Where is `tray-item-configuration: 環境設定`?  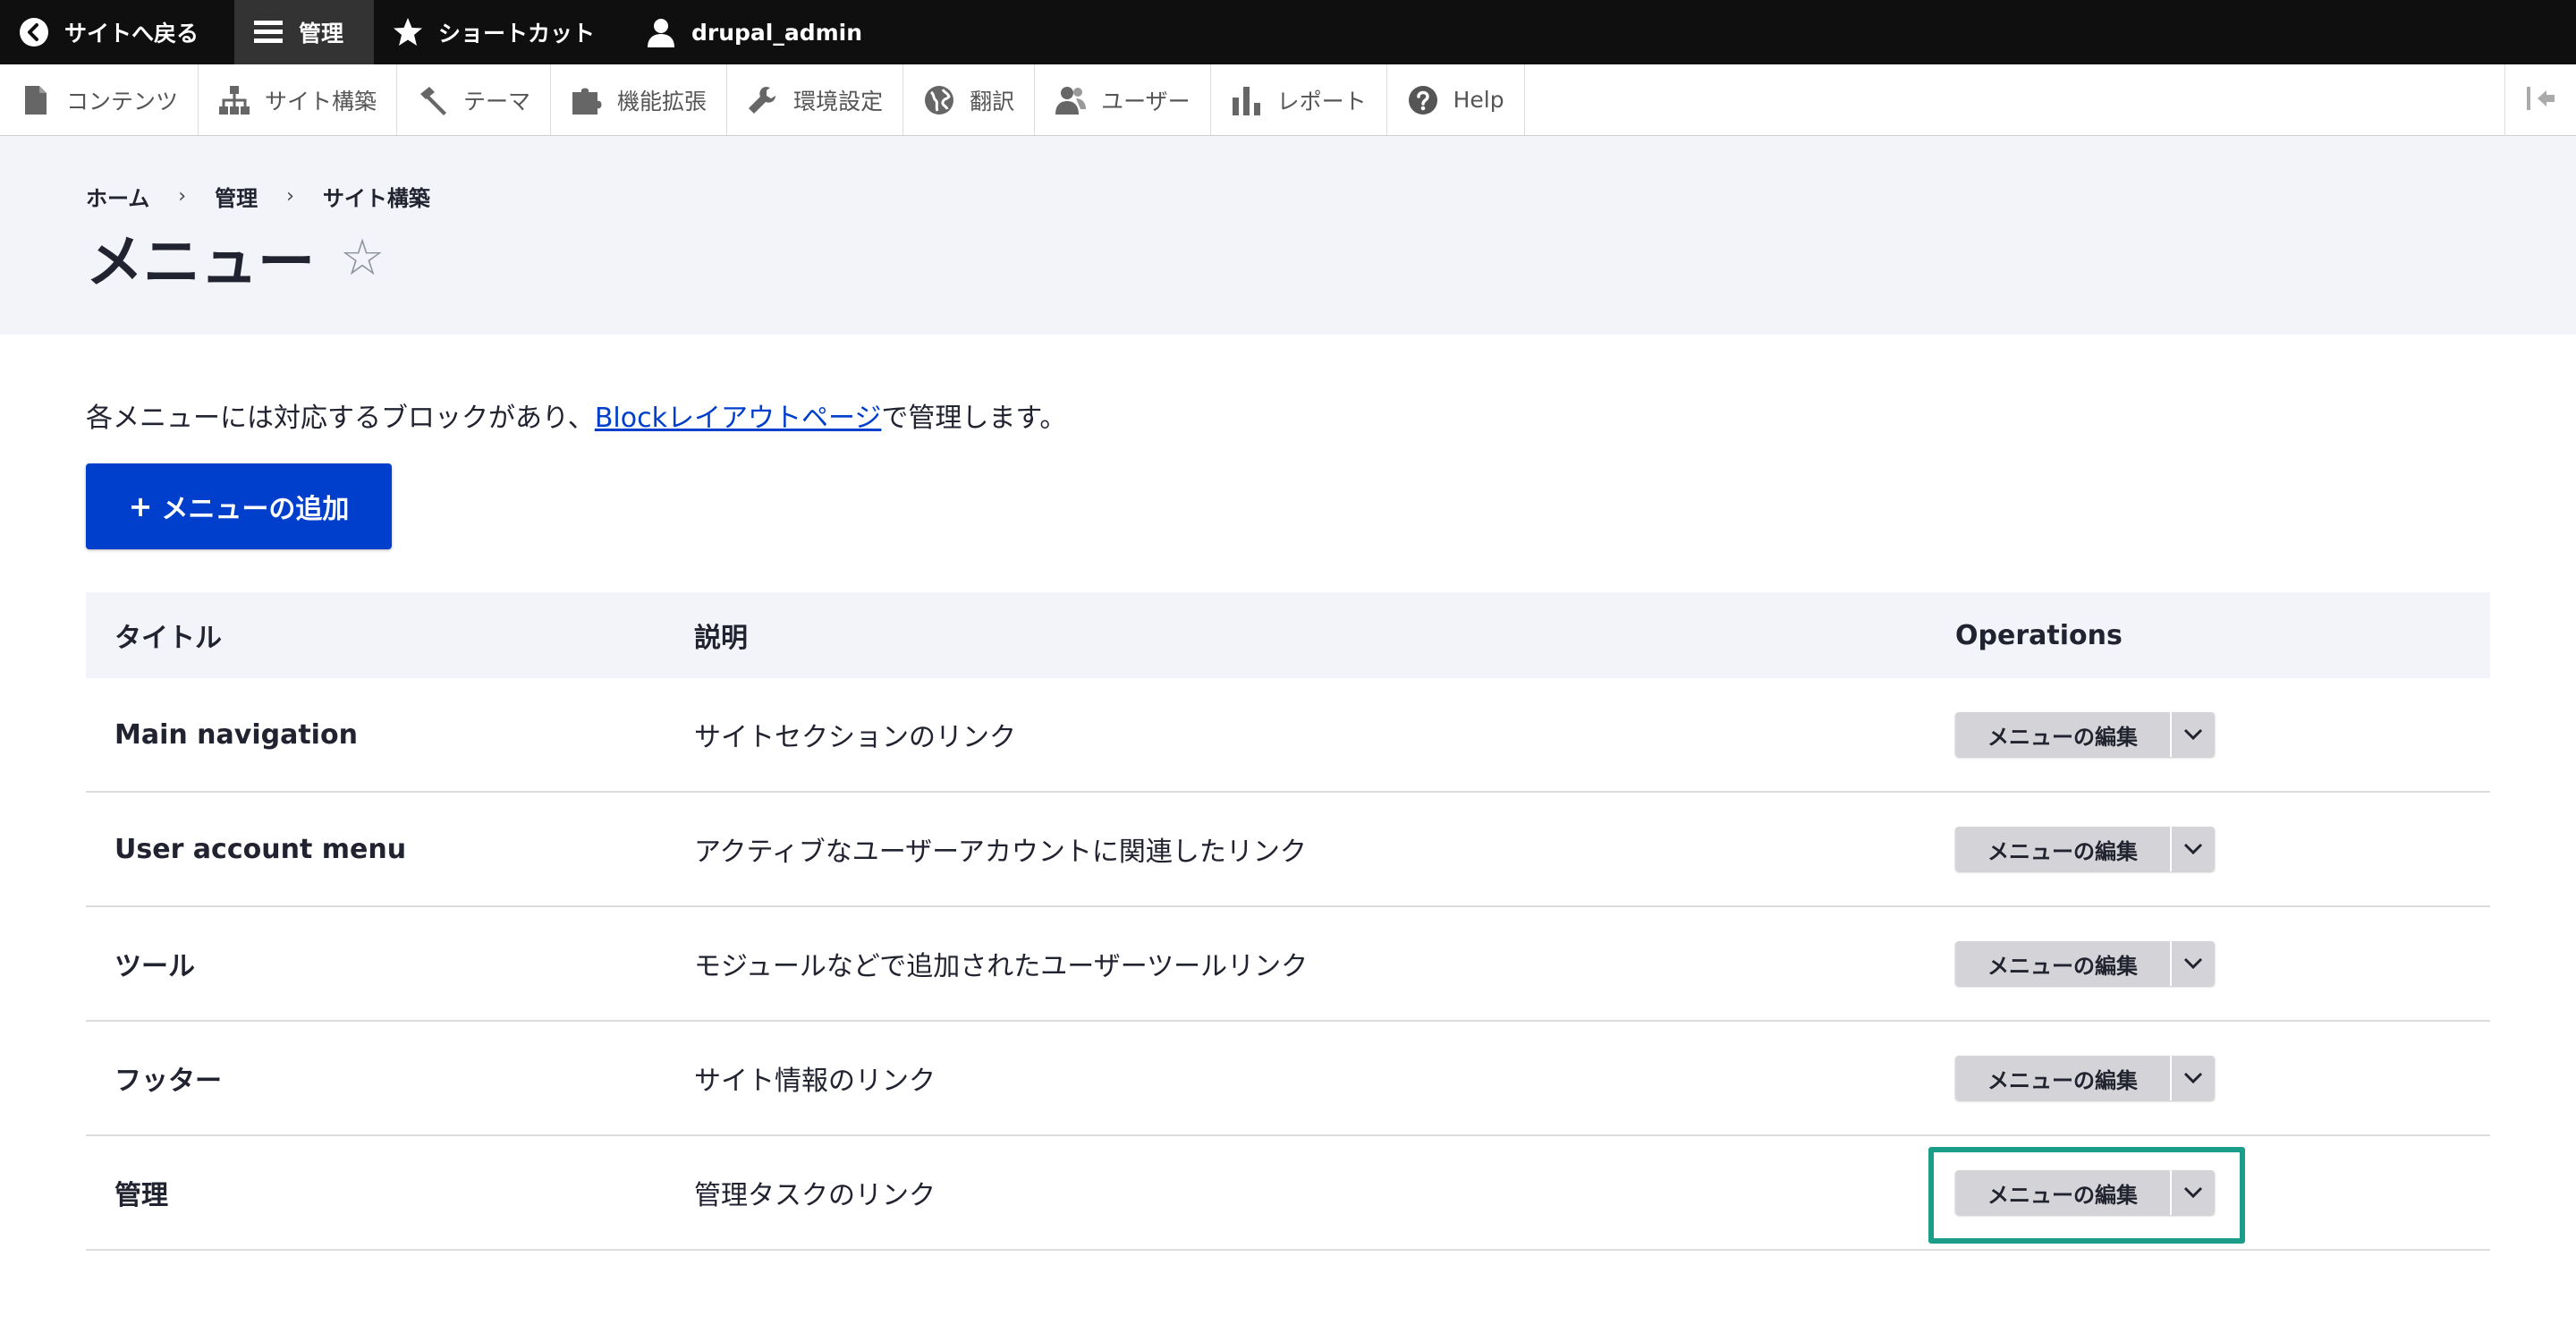
tray-item-configuration: 環境設定 is located at coordinates (815, 100).